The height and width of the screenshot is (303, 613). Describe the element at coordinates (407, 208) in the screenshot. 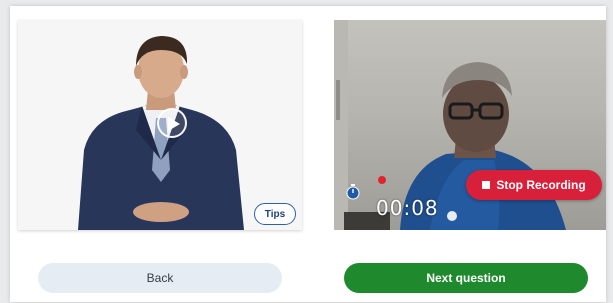

I see `recording-timer: 00:08` at that location.